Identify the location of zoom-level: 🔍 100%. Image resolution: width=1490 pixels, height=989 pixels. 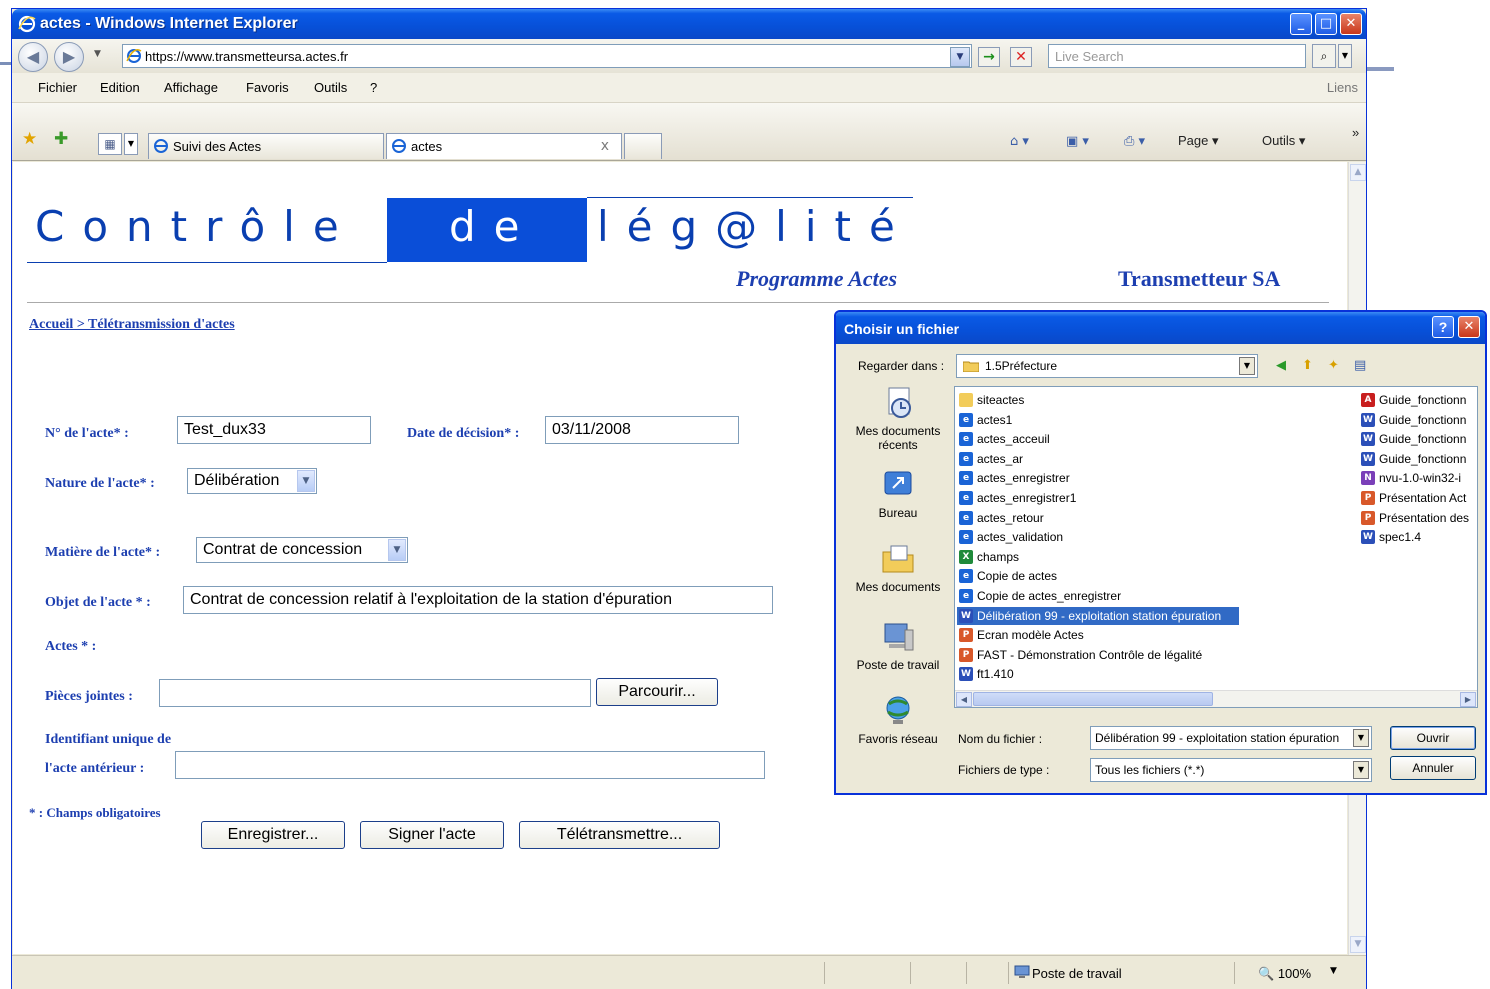
(1284, 974).